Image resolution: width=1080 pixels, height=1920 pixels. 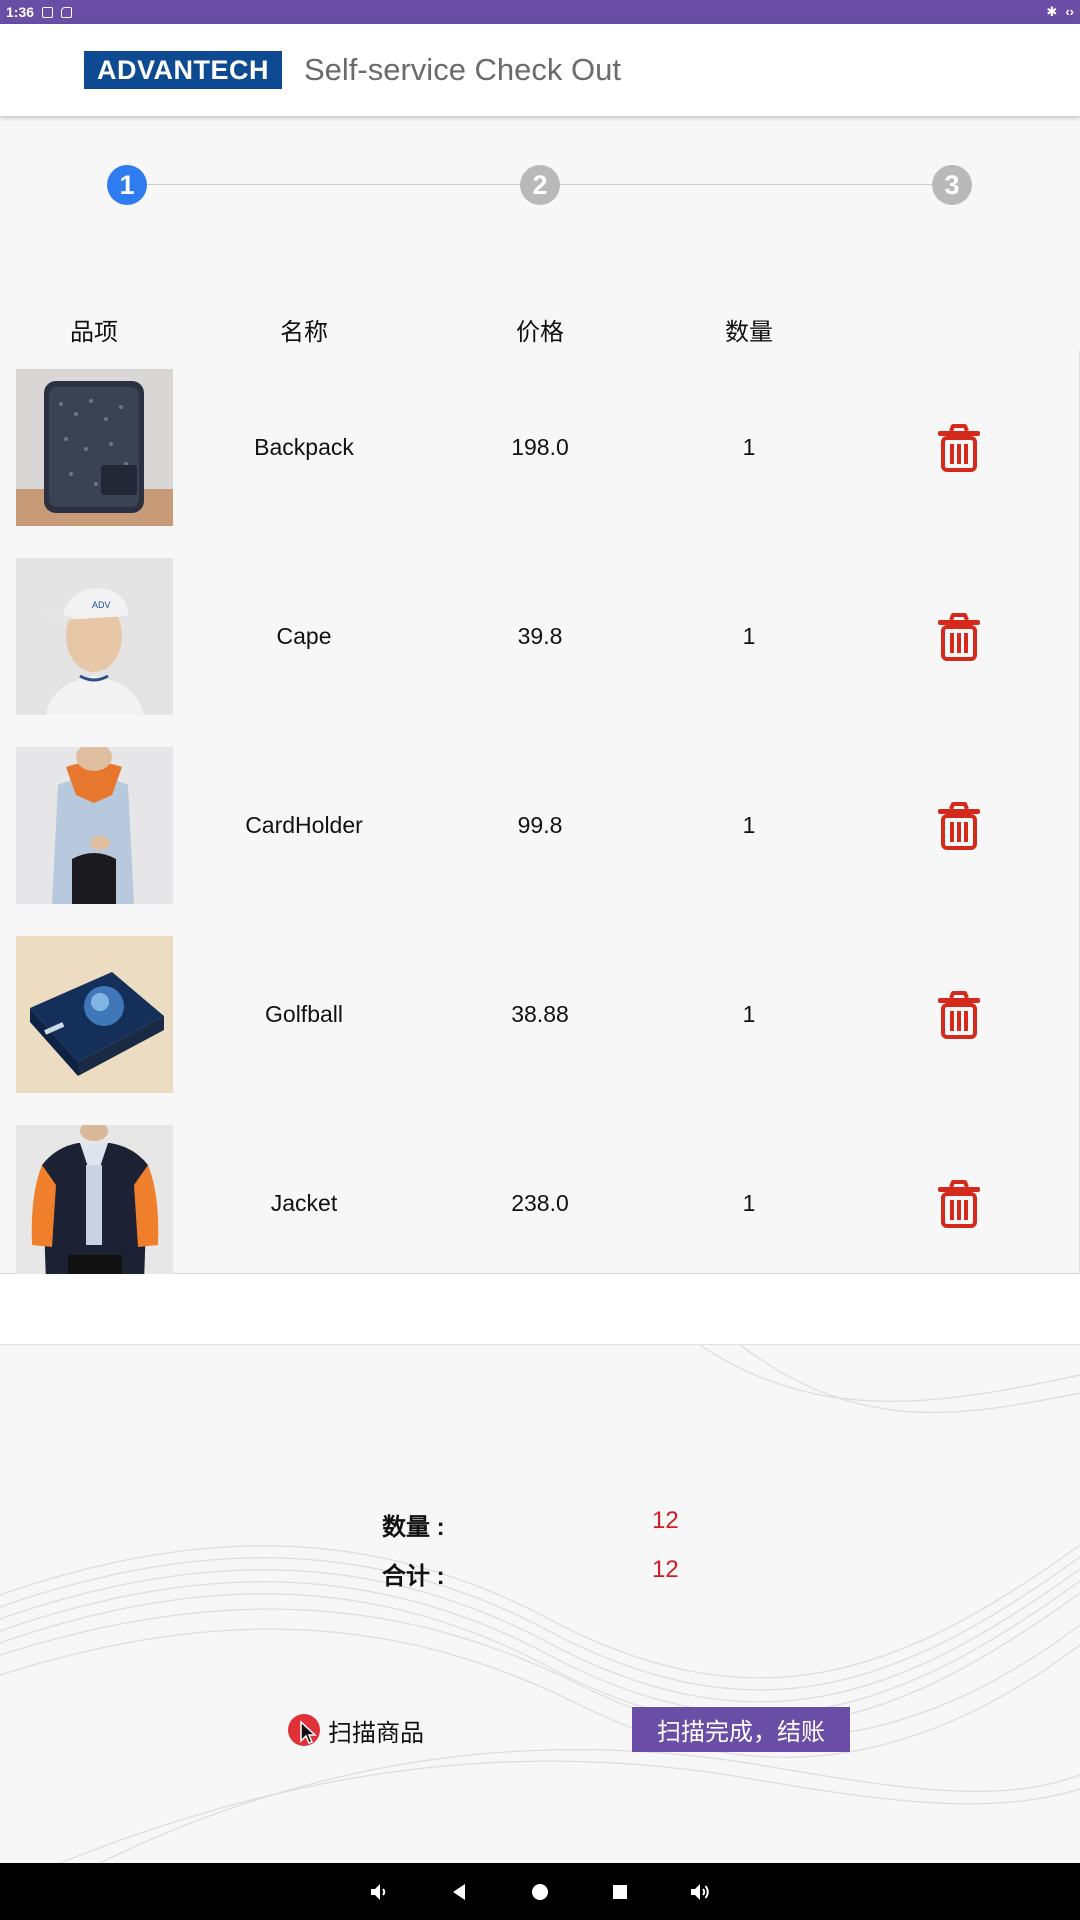 I want to click on cart-row: Jacket 238.0 1, so click(x=540, y=1203).